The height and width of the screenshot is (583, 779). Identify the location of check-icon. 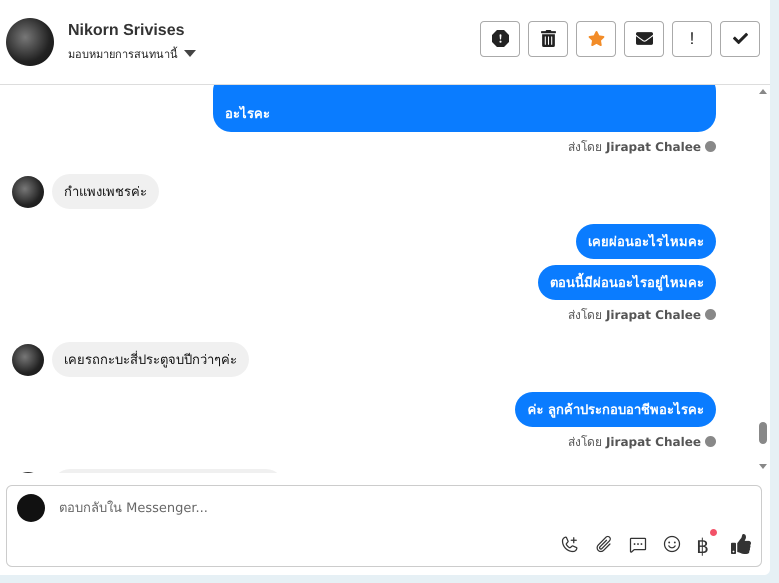
(740, 38).